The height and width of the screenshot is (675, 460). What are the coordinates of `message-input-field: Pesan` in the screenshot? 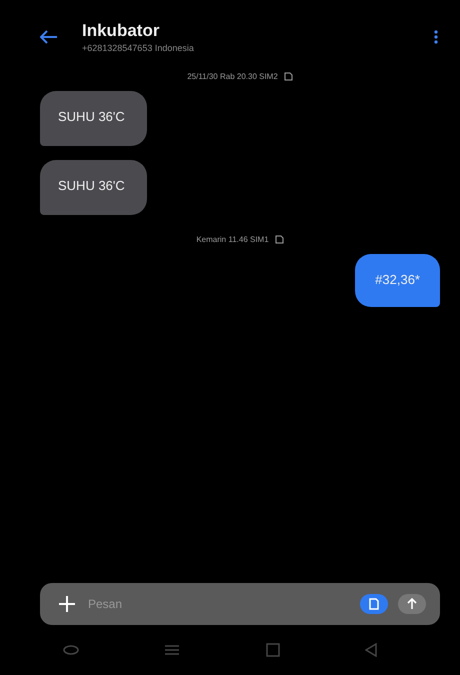 It's located at (240, 604).